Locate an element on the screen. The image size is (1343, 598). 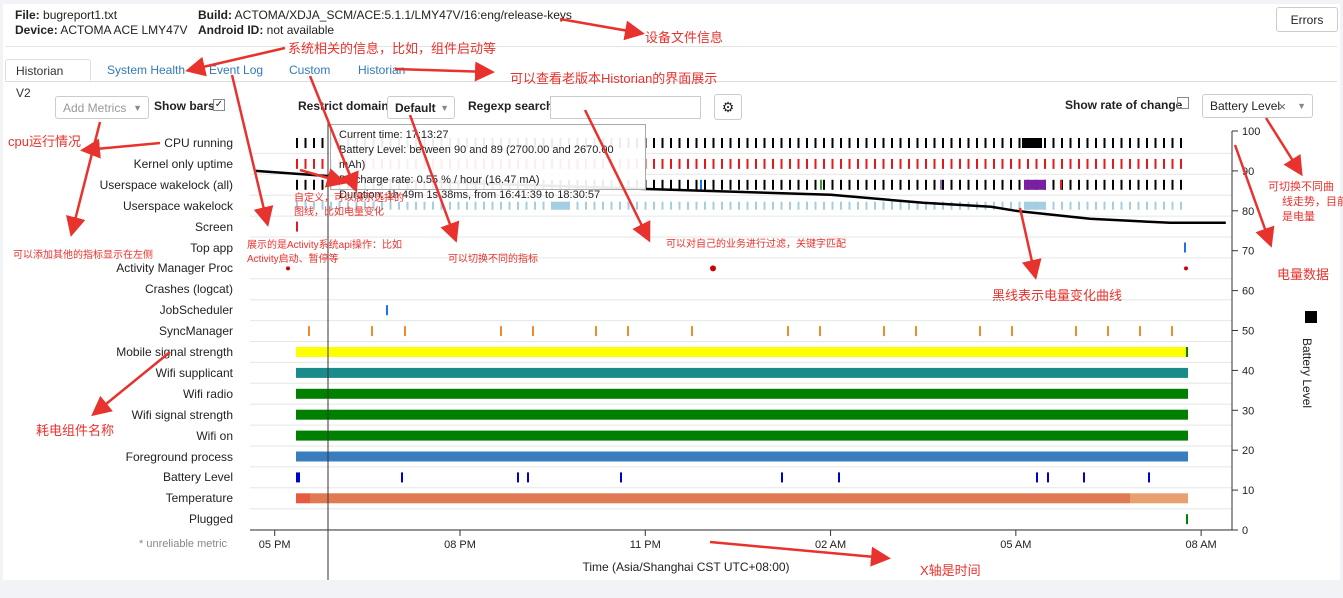
annotation-system-info: 系统相关的信息，比如，组件启动等 is located at coordinates (392, 48).